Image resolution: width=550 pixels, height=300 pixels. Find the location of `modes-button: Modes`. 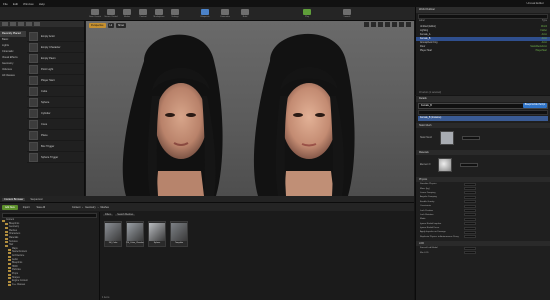

modes-button: Modes is located at coordinates (127, 14).